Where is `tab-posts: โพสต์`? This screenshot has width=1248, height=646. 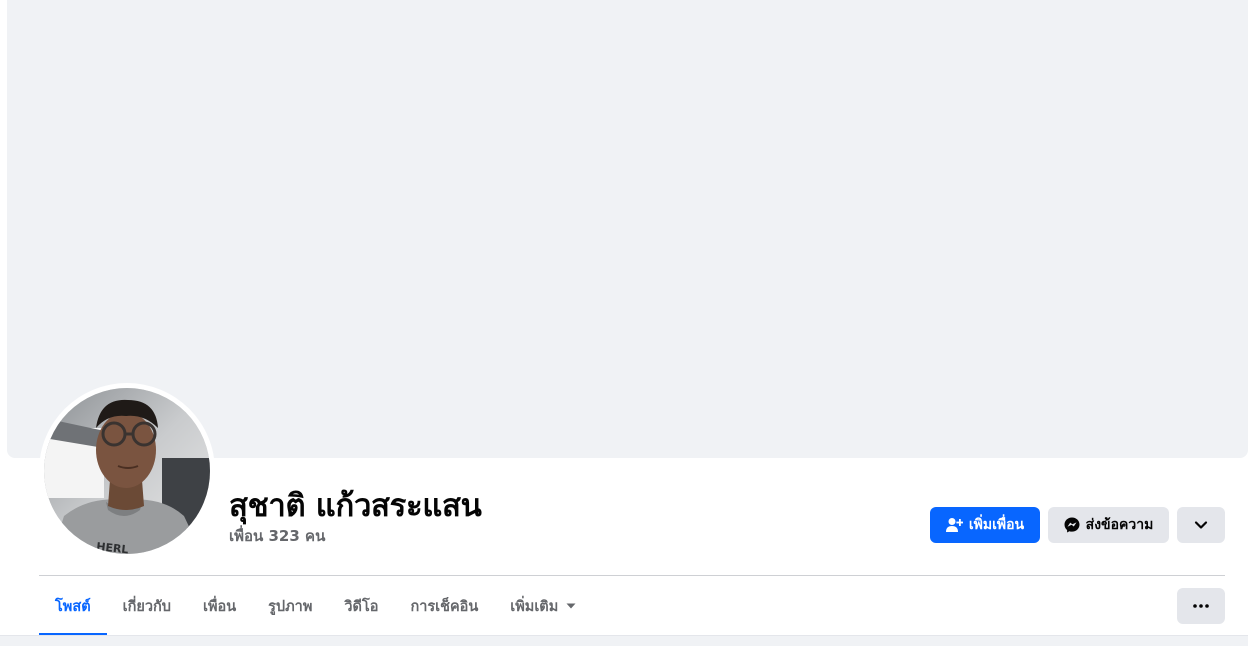
tab-posts: โพสต์ is located at coordinates (73, 606).